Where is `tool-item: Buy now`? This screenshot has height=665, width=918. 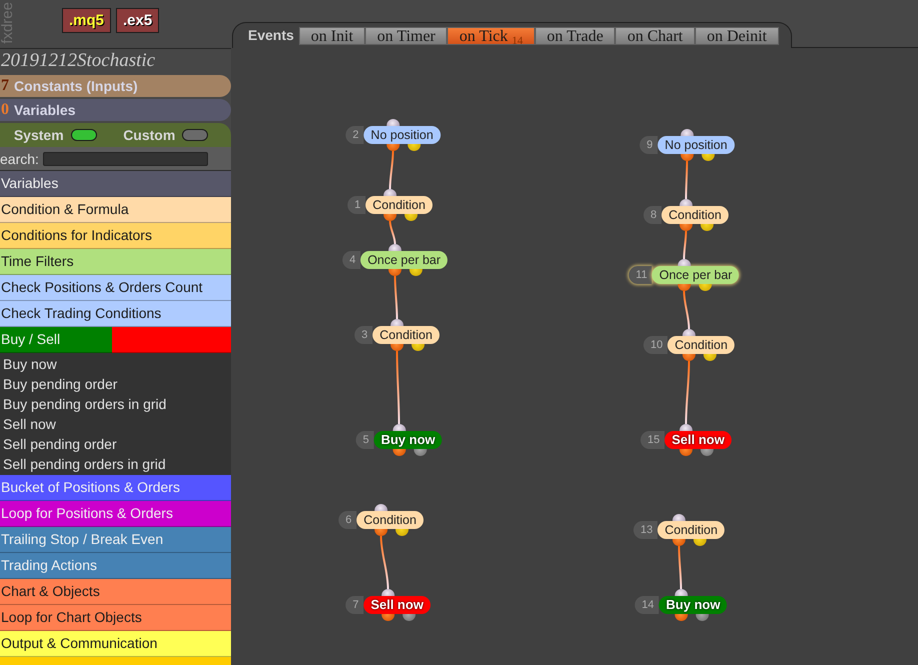 tool-item: Buy now is located at coordinates (115, 364).